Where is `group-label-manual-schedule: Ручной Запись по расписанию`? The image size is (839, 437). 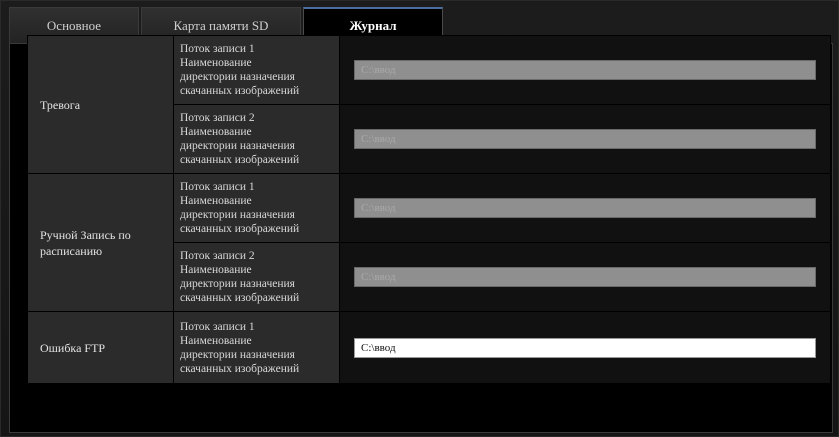
group-label-manual-schedule: Ручной Запись по расписанию is located at coordinates (100, 242).